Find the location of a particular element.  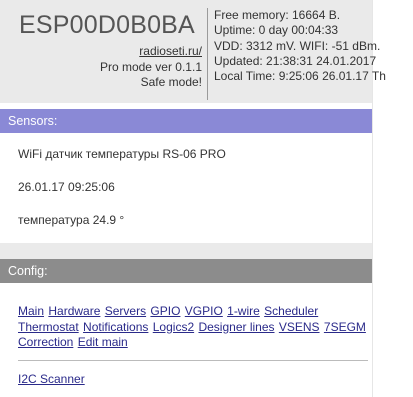

section-gap is located at coordinates (186, 251).